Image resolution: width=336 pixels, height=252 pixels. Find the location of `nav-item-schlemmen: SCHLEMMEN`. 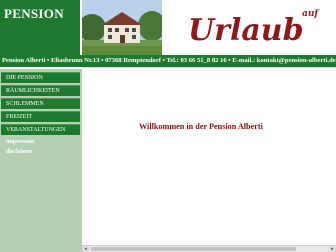

nav-item-schlemmen: SCHLEMMEN is located at coordinates (40, 103).